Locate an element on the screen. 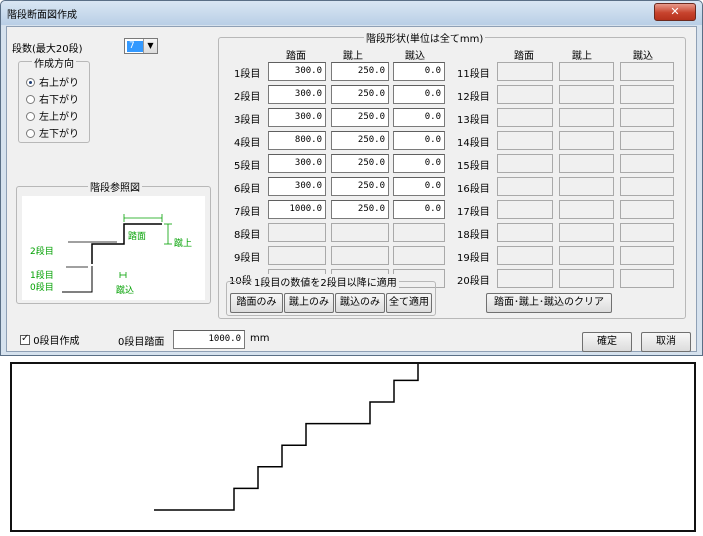 The height and width of the screenshot is (536, 703). header-riser: 蹴上 is located at coordinates (353, 56).